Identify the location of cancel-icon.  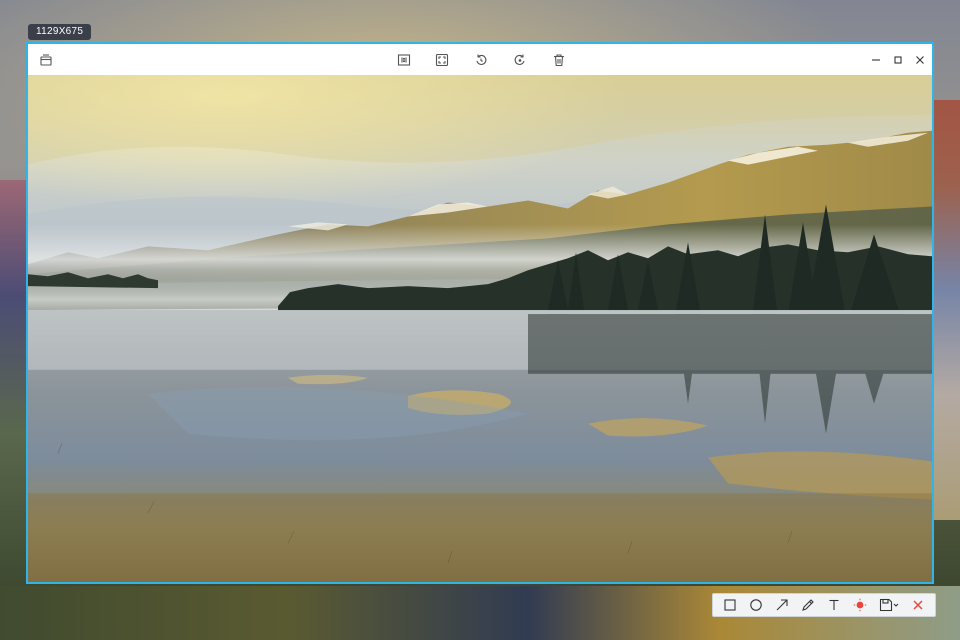
(918, 605).